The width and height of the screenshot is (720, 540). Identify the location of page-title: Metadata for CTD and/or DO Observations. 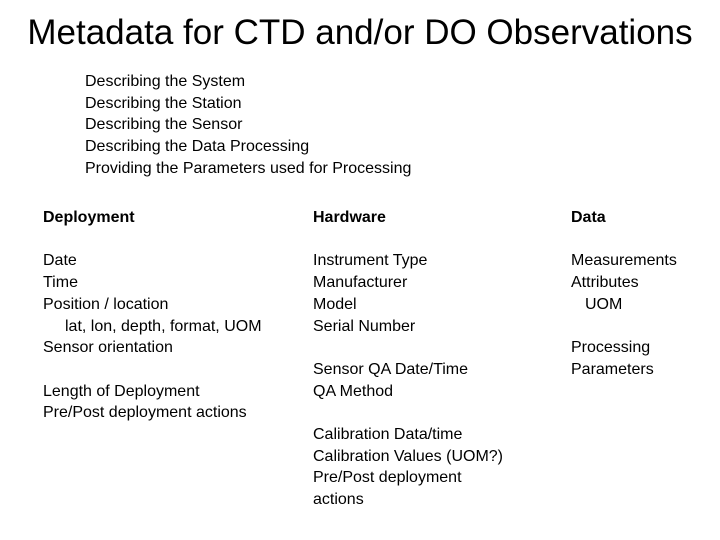
(360, 32).